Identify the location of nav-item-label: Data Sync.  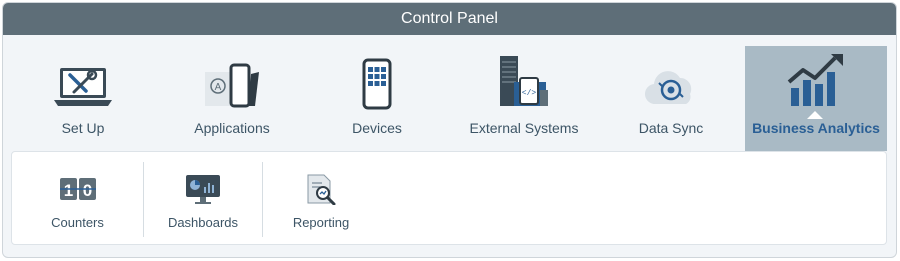
(671, 128).